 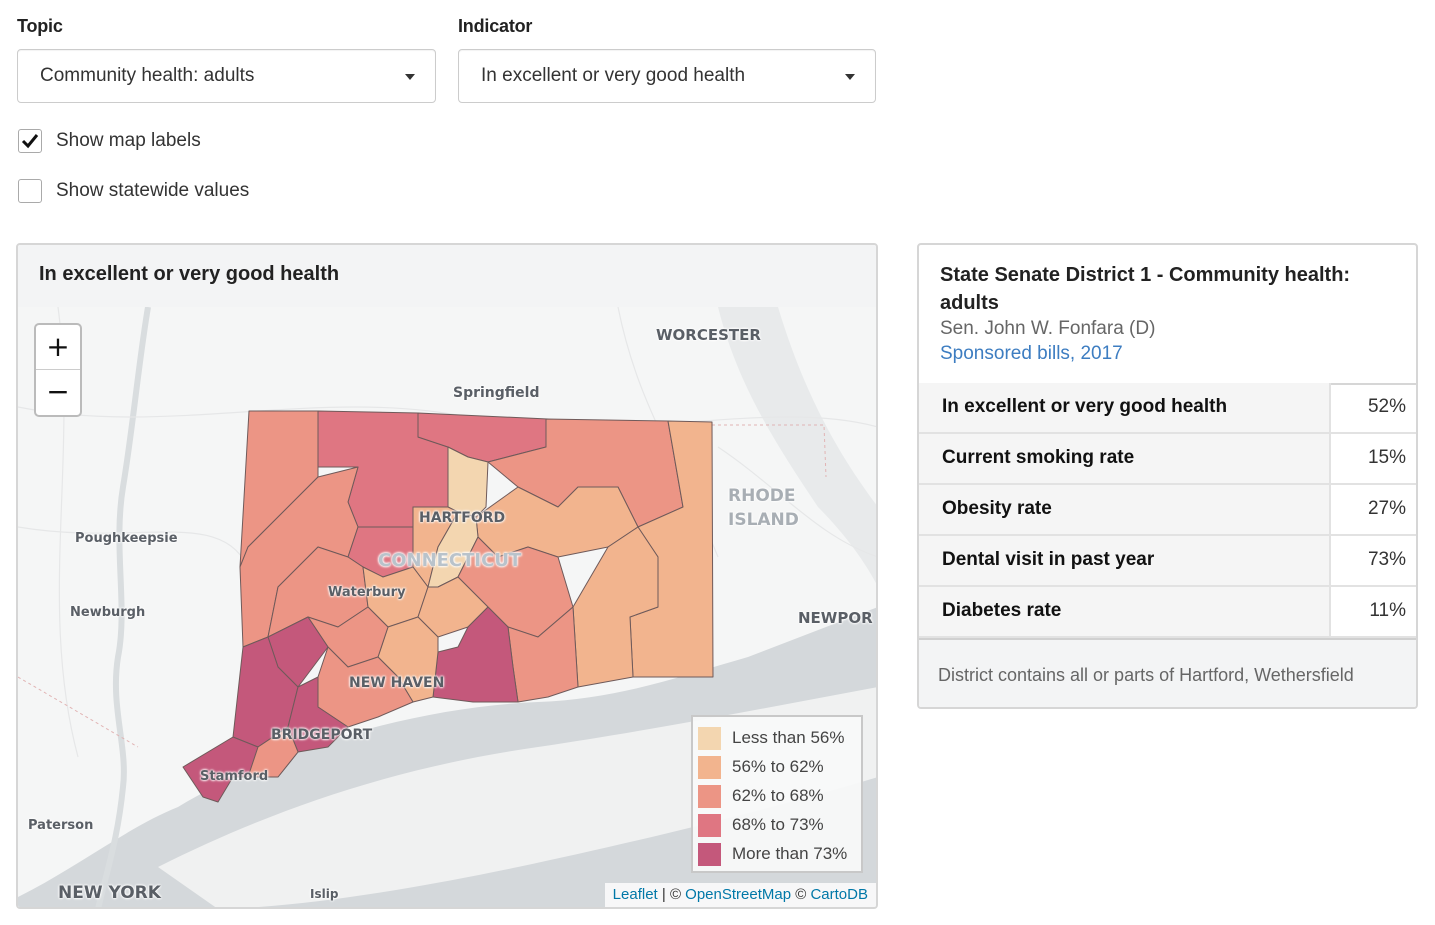 What do you see at coordinates (1386, 406) in the screenshot?
I see `row-value: 52%` at bounding box center [1386, 406].